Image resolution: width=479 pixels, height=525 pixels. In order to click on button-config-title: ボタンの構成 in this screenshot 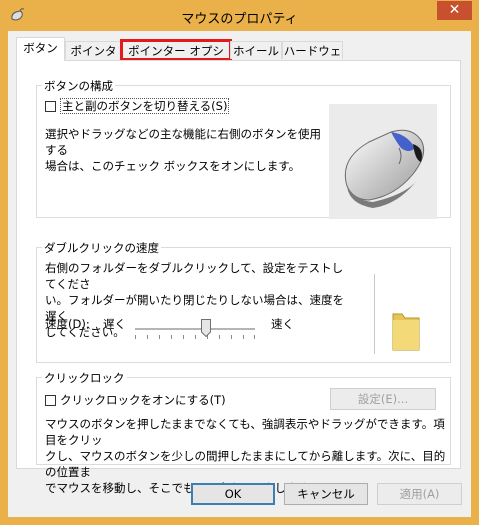, I will do `click(78, 86)`.